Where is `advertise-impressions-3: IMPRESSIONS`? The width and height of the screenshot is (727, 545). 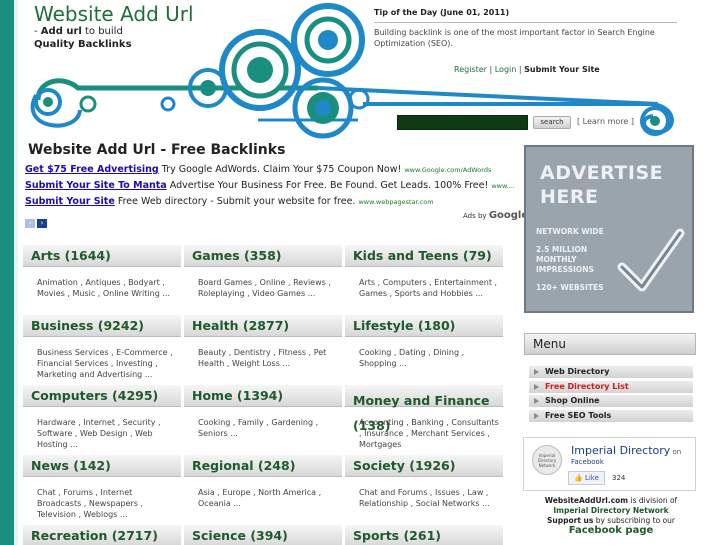
advertise-impressions-3: IMPRESSIONS is located at coordinates (565, 269).